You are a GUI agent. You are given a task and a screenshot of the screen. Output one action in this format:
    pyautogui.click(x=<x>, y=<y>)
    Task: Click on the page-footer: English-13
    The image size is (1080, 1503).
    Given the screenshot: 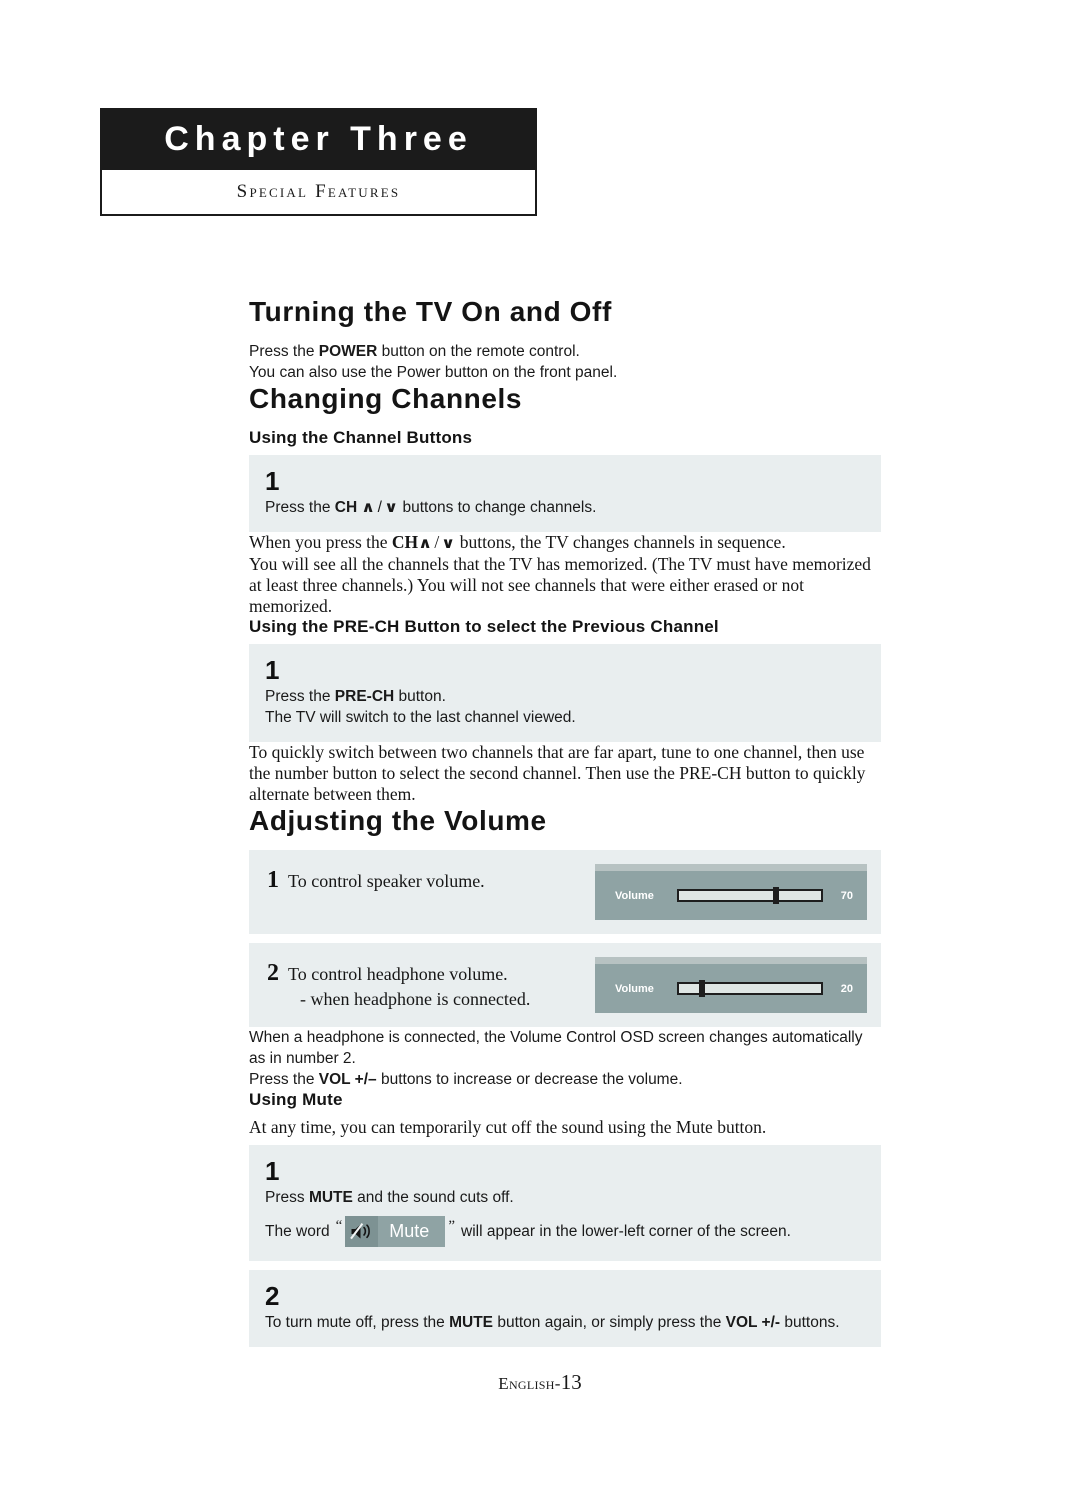 What is the action you would take?
    pyautogui.click(x=540, y=1382)
    